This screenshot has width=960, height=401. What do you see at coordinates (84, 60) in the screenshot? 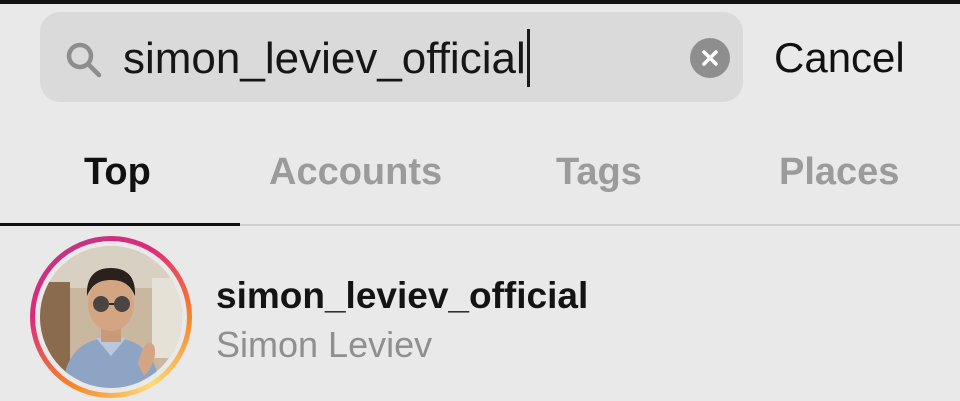
I see `search-icon` at bounding box center [84, 60].